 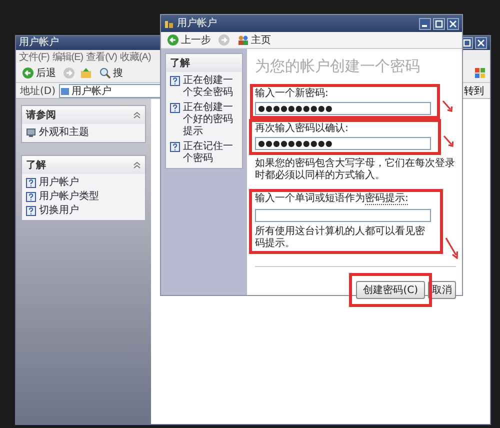 I want to click on task-link: 切换用户, so click(x=59, y=211).